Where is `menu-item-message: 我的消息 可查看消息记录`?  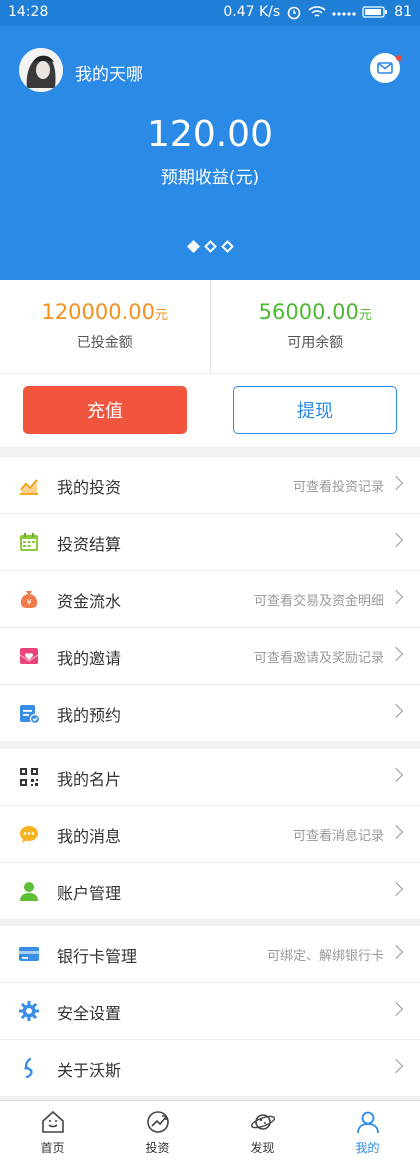 menu-item-message: 我的消息 可查看消息记录 is located at coordinates (210, 834).